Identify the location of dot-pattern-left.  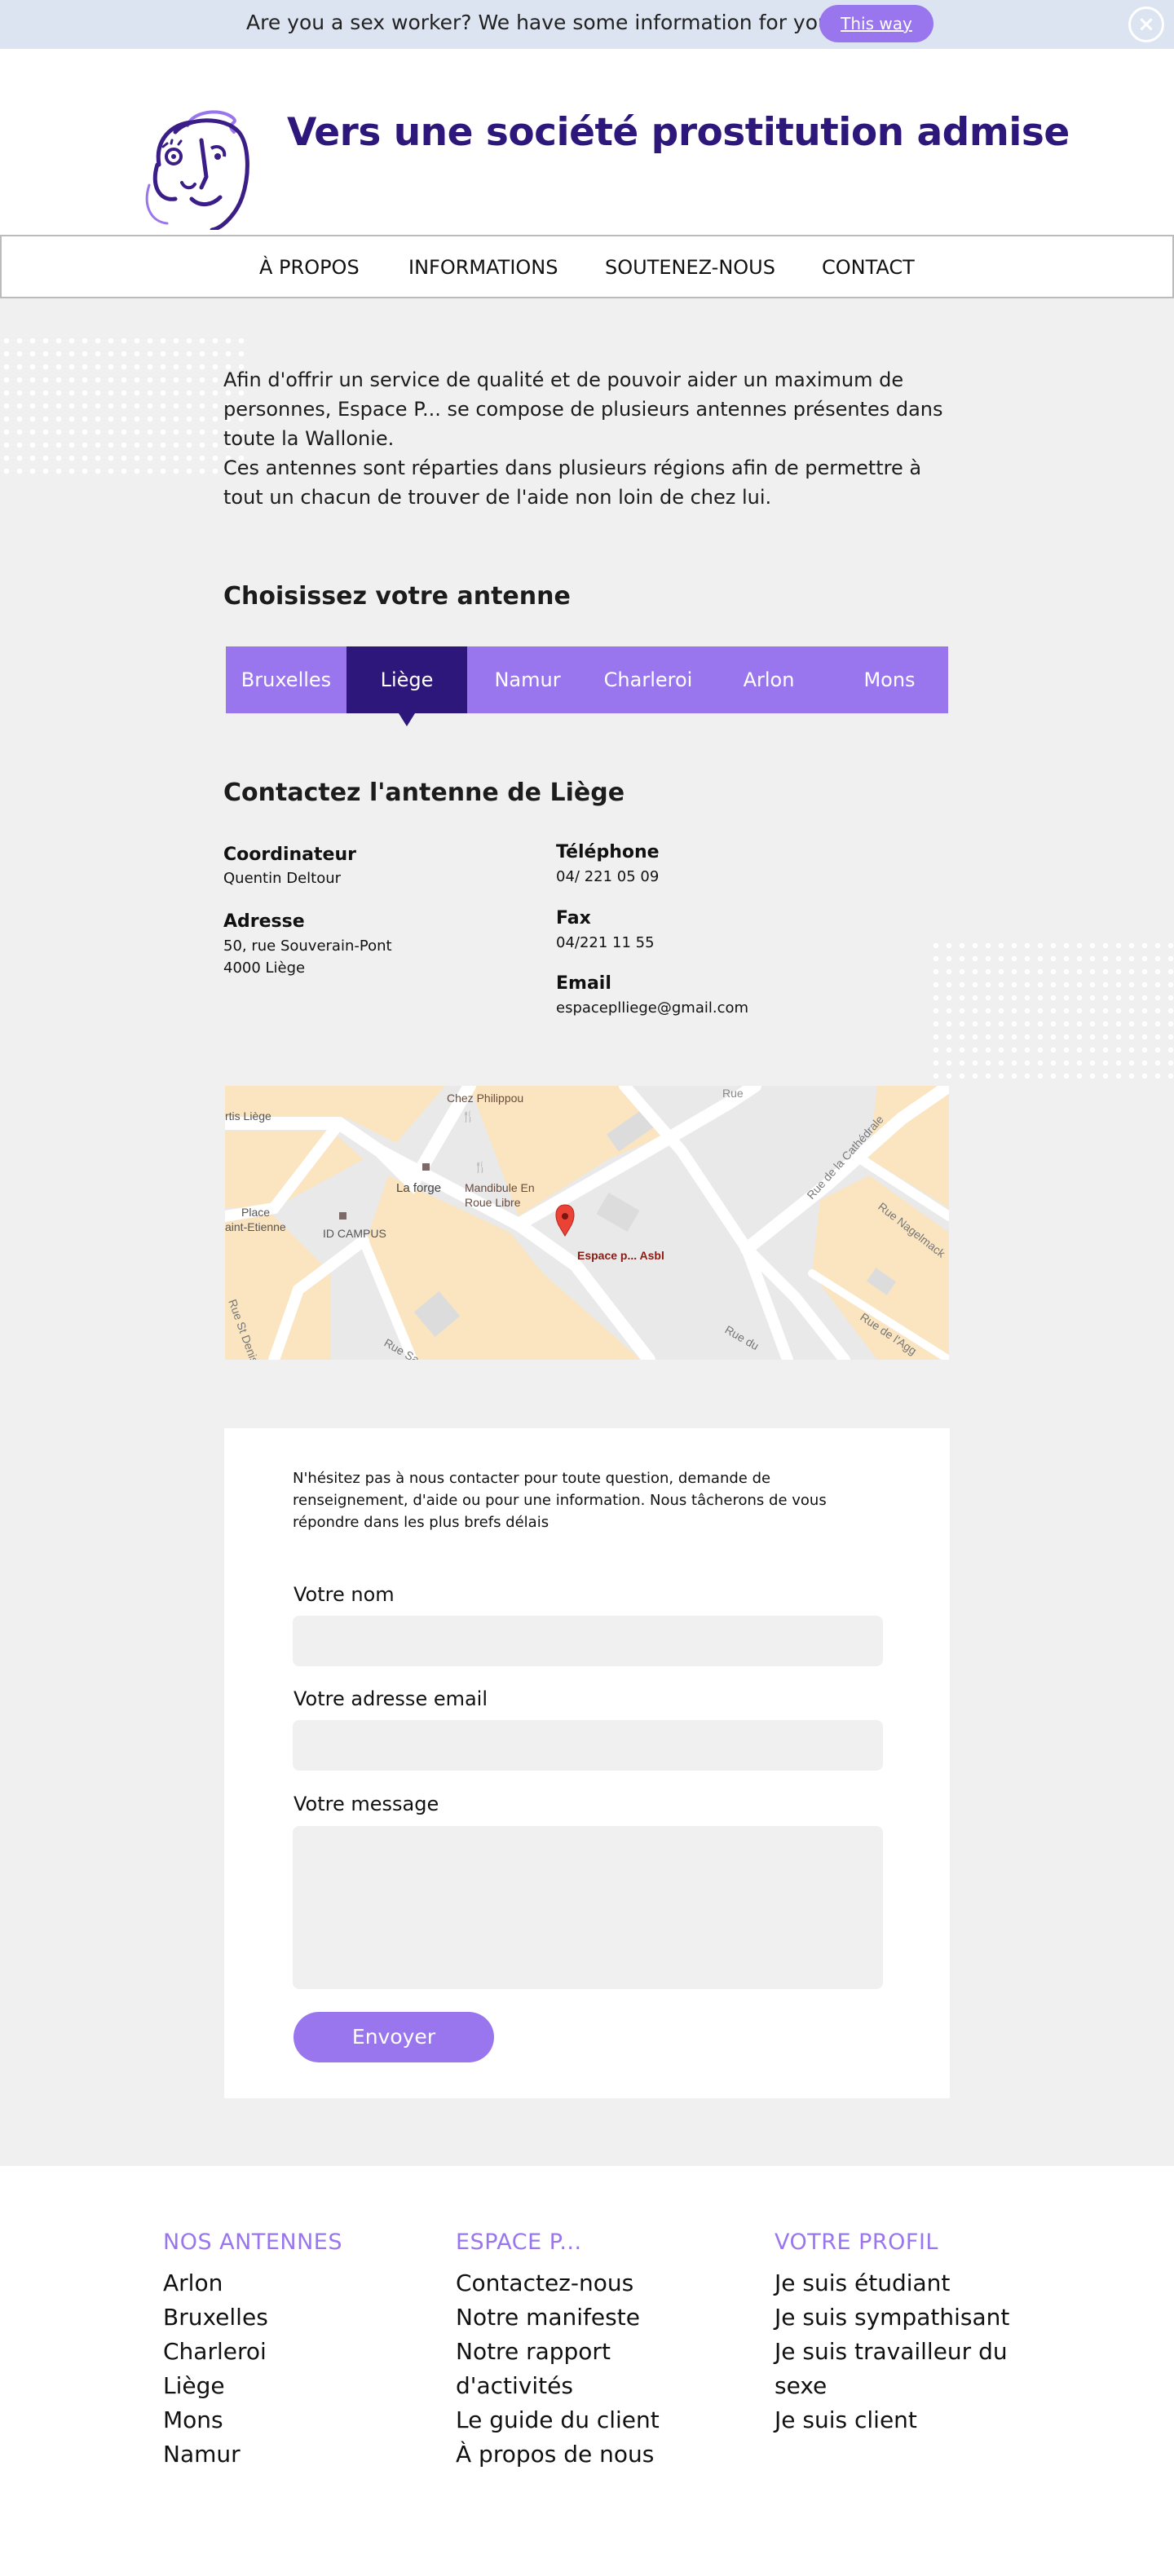
(122, 407).